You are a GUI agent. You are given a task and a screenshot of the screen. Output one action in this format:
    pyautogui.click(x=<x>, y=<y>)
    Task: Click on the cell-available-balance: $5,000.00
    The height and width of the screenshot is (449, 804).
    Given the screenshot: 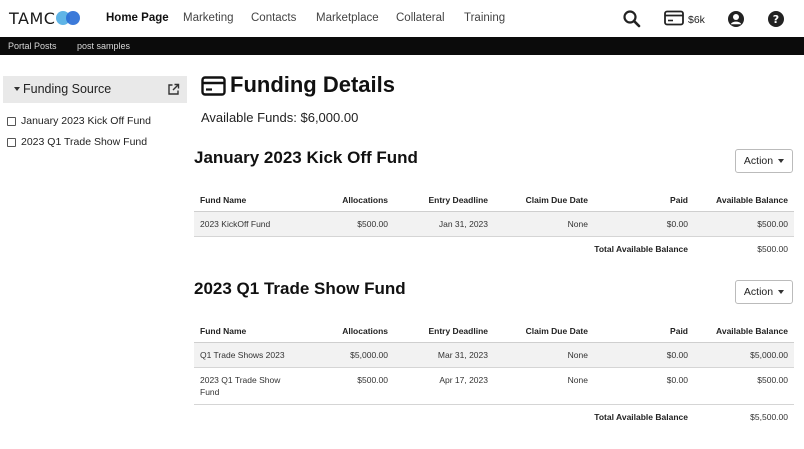 What is the action you would take?
    pyautogui.click(x=744, y=355)
    